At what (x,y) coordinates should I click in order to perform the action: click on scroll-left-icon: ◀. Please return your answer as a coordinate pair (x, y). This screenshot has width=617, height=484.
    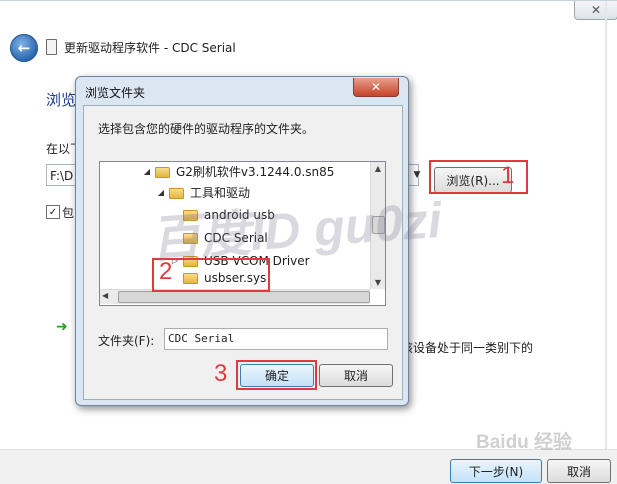
    Looking at the image, I should click on (105, 295).